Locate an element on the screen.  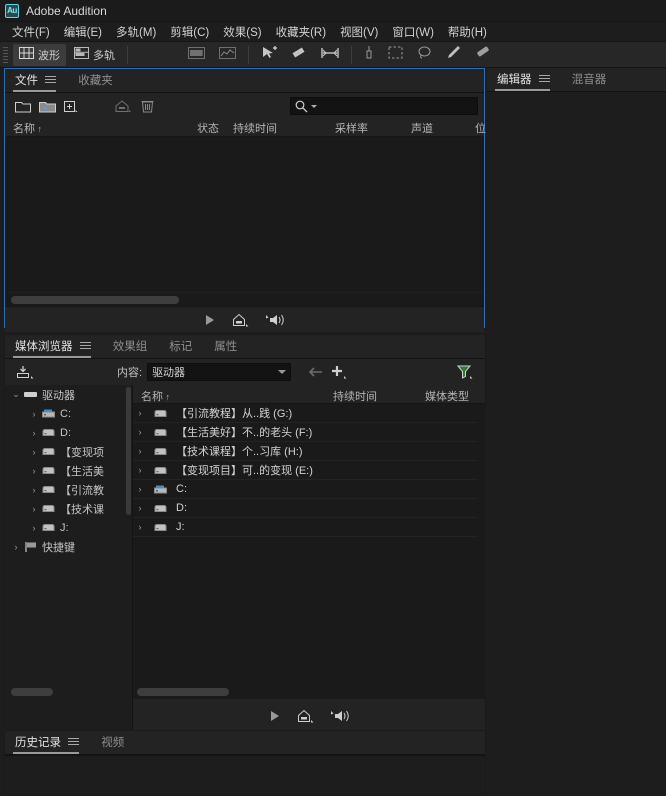
move-tool-button is located at coordinates (269, 55).